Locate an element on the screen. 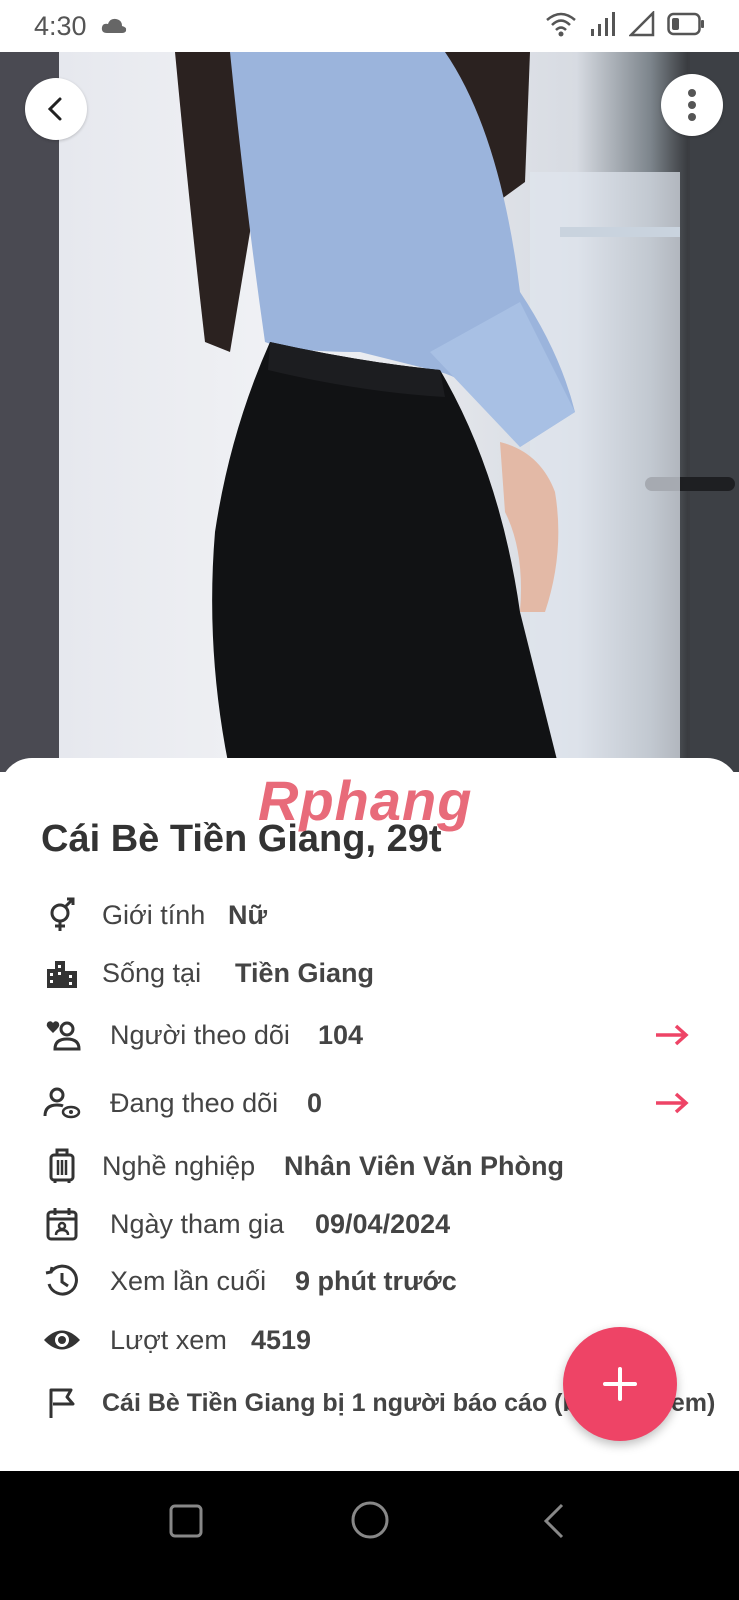 This screenshot has height=1600, width=739. followers-icon is located at coordinates (62, 1035).